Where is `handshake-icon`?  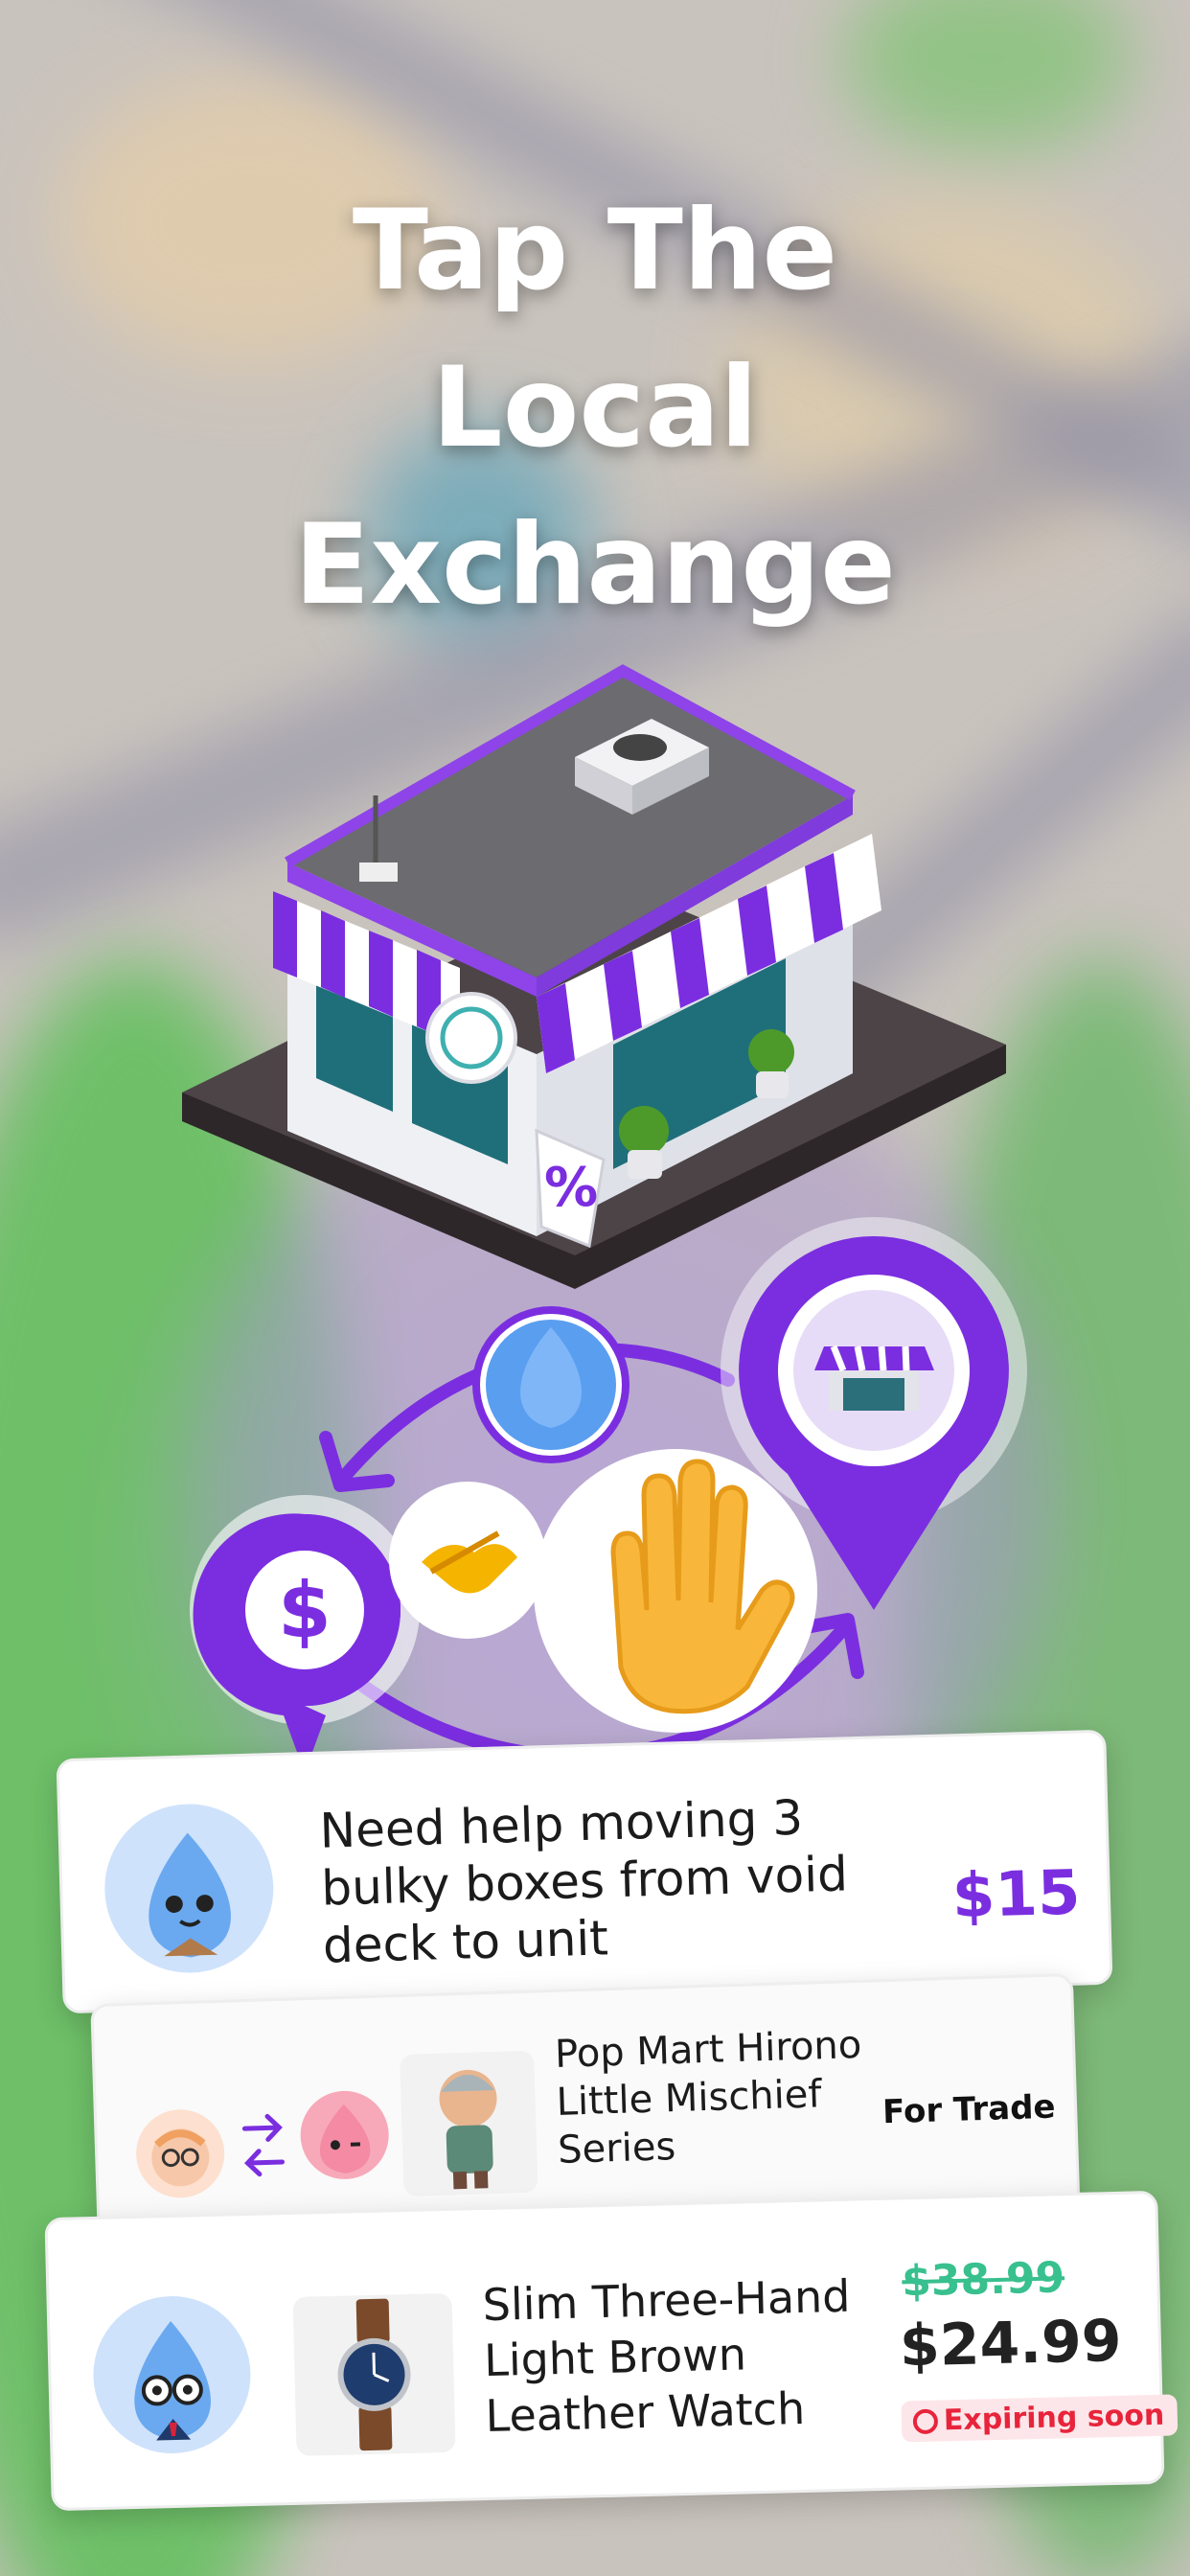
handshake-icon is located at coordinates (468, 1560).